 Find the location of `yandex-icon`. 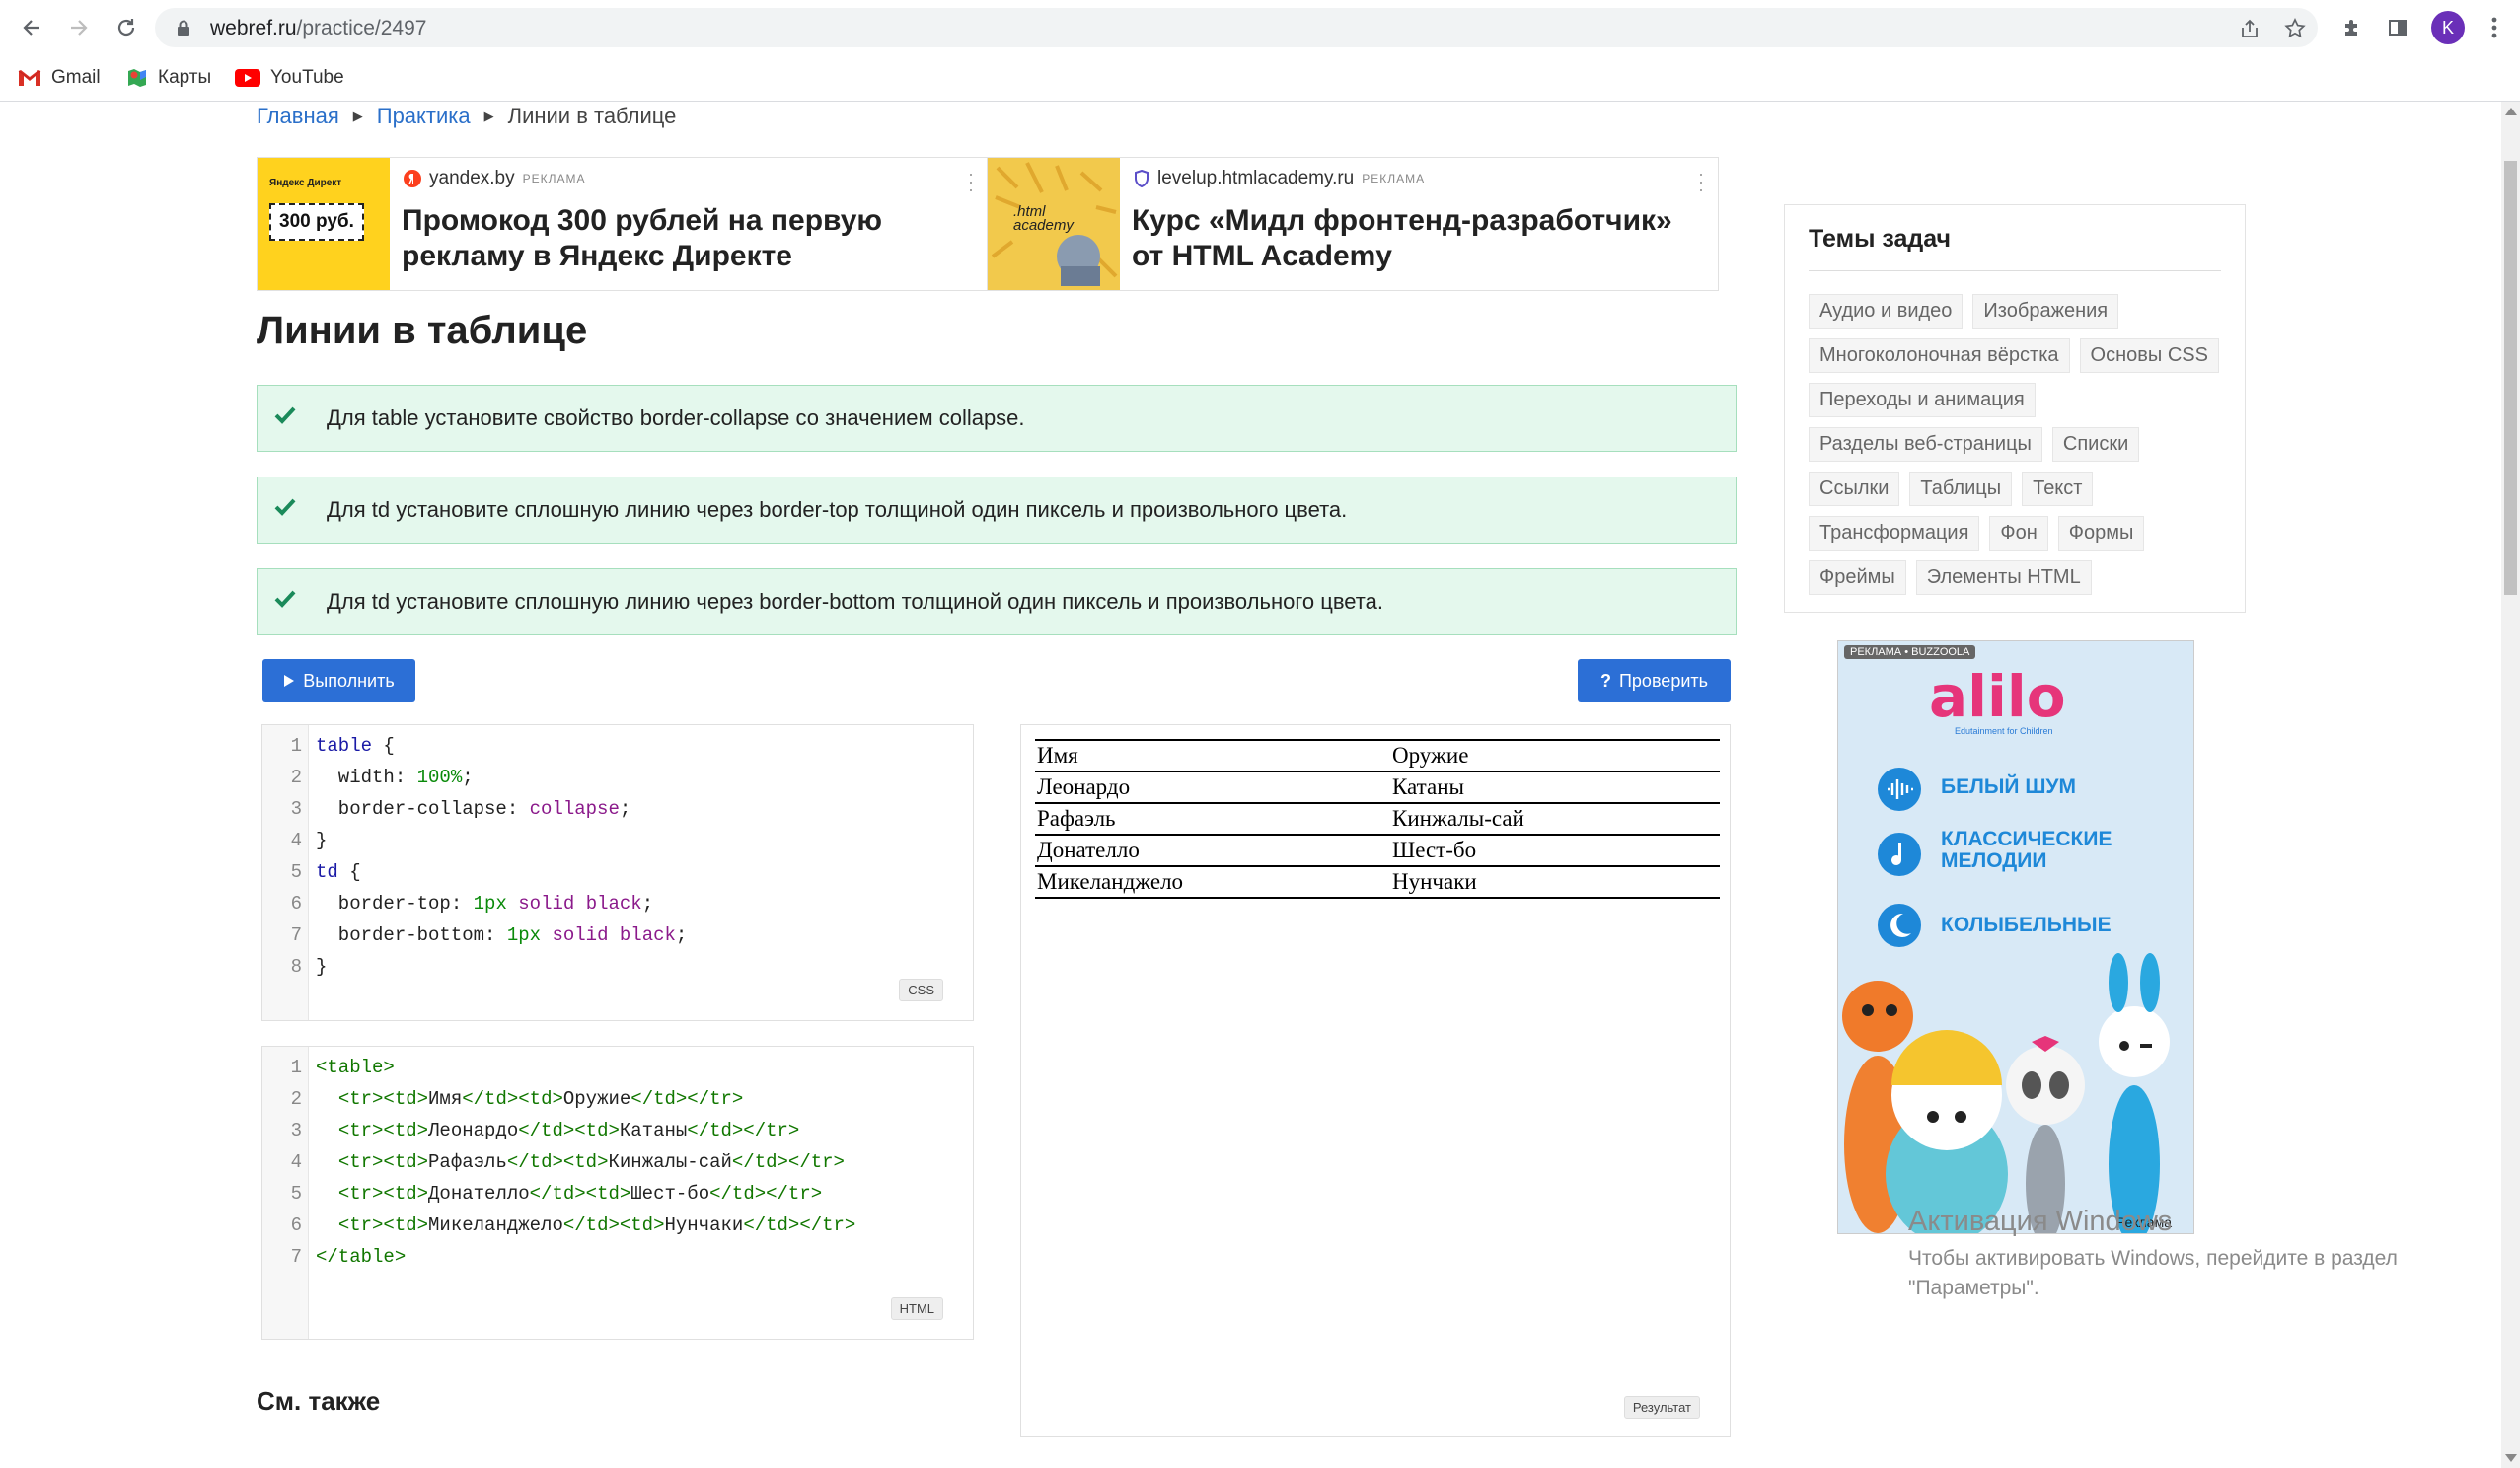

yandex-icon is located at coordinates (412, 178).